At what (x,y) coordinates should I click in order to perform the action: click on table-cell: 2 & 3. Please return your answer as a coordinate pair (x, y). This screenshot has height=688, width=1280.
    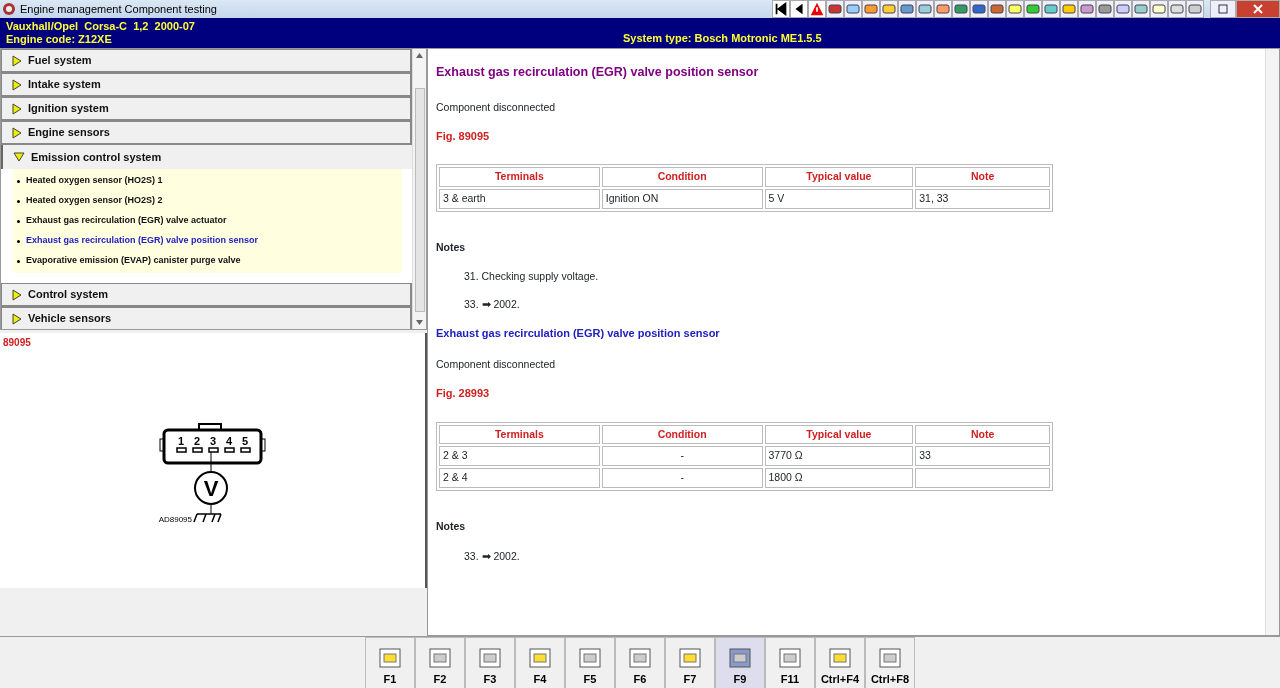
    Looking at the image, I should click on (519, 456).